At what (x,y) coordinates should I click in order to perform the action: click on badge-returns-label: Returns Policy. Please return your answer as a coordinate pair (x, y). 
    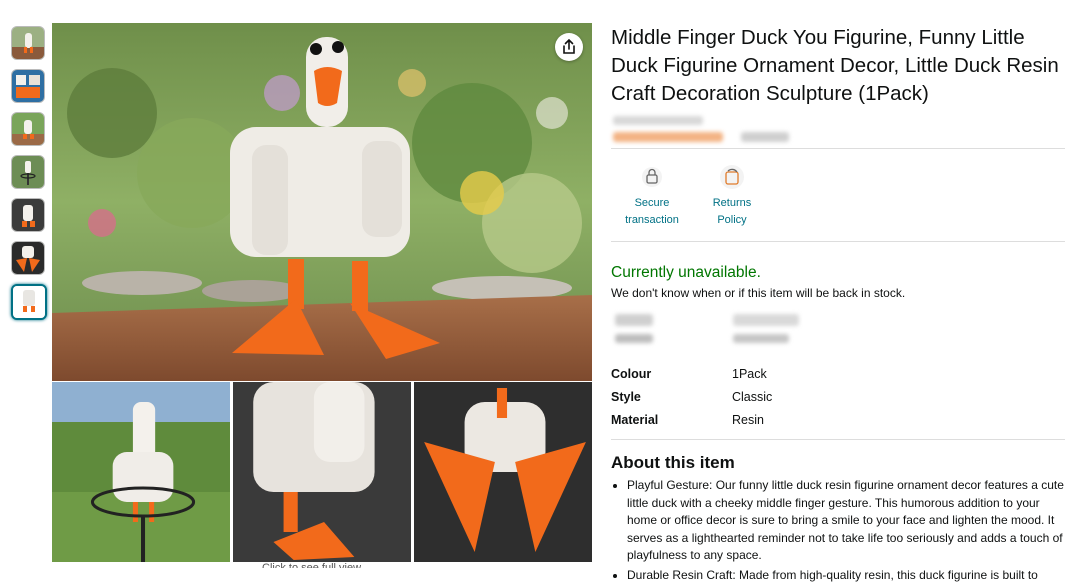
    Looking at the image, I should click on (732, 211).